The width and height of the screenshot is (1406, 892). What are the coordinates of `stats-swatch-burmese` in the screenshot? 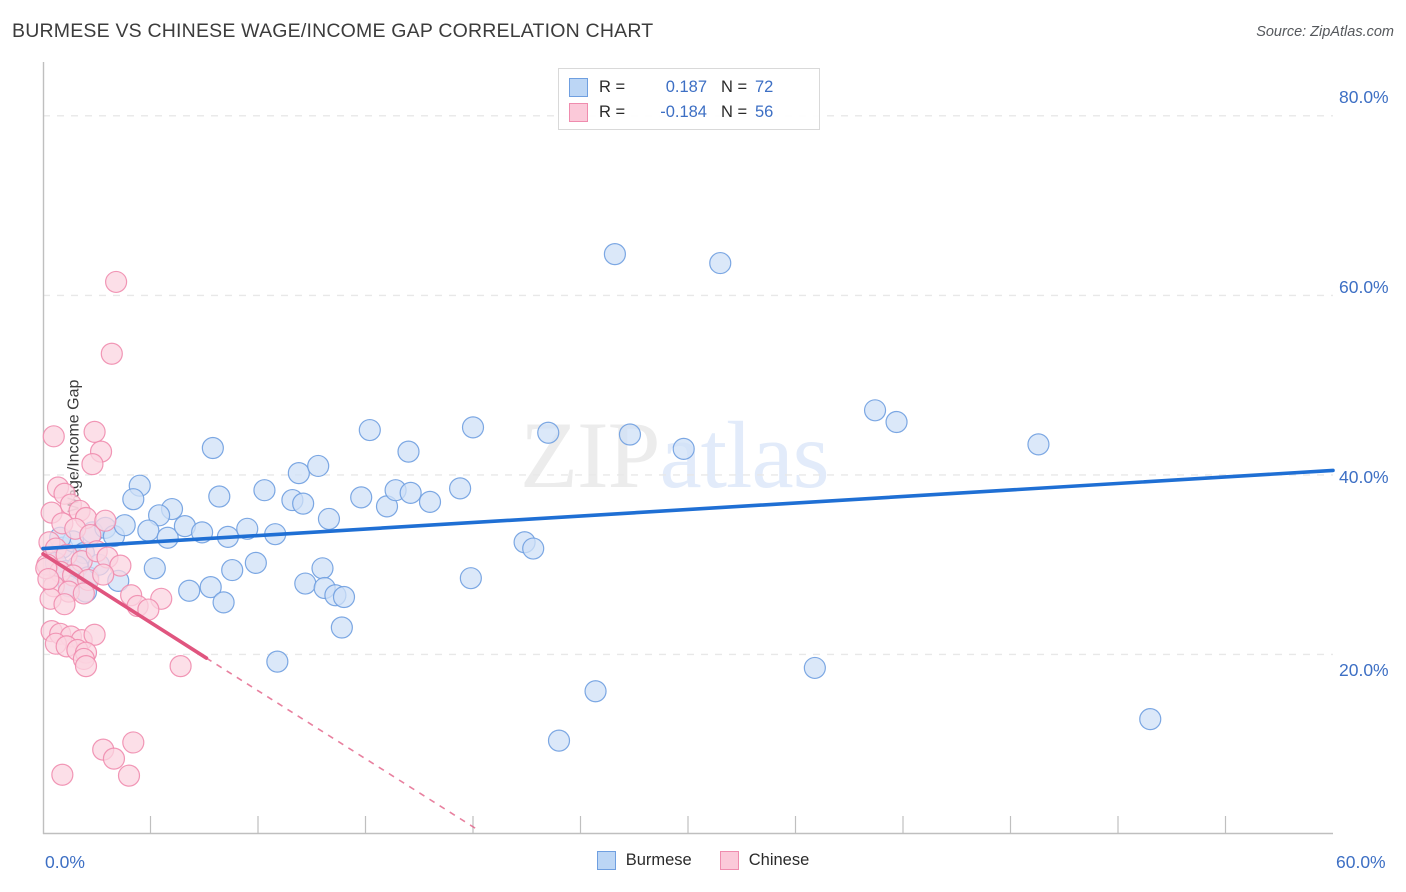 It's located at (578, 87).